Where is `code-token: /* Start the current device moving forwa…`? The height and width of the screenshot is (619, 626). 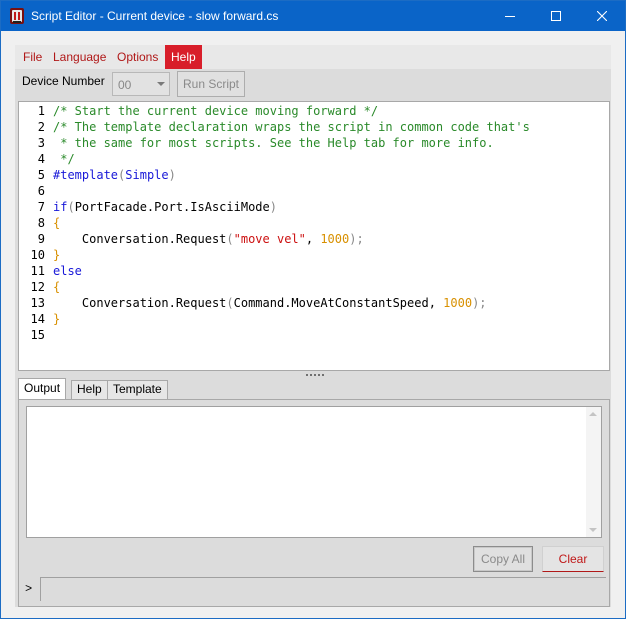 code-token: /* Start the current device moving forwa… is located at coordinates (216, 111).